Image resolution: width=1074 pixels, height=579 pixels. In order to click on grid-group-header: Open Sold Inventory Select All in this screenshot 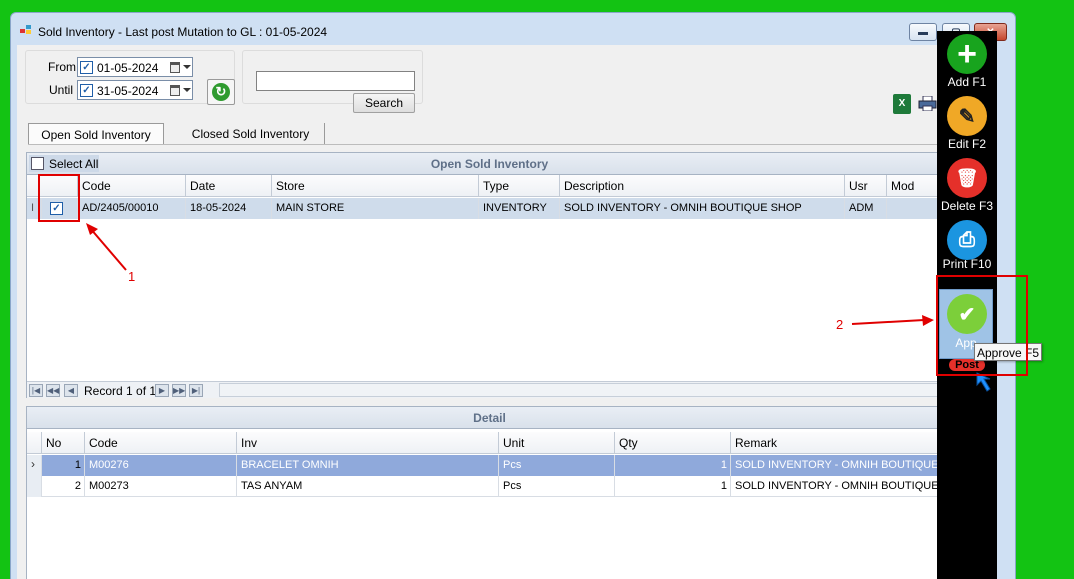, I will do `click(489, 164)`.